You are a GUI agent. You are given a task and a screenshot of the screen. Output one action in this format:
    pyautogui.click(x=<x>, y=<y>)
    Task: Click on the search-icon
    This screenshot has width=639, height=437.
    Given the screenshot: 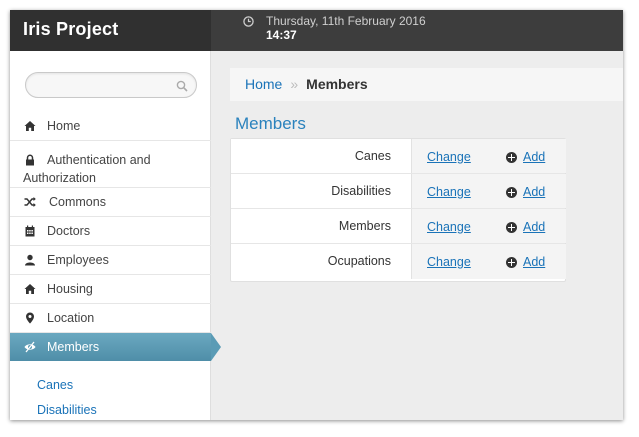 What is the action you would take?
    pyautogui.click(x=182, y=86)
    